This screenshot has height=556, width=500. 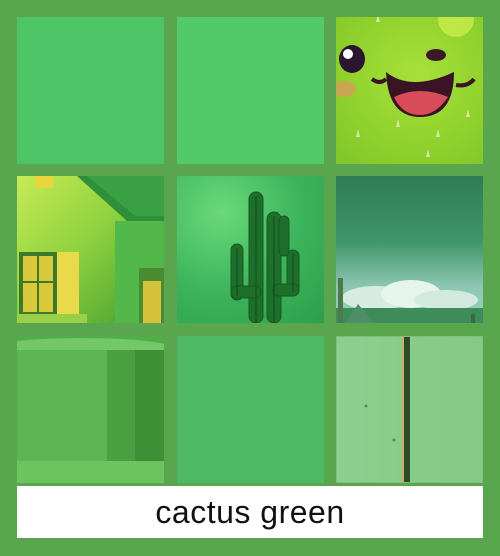 I want to click on caption-text: cactus green, so click(x=250, y=511).